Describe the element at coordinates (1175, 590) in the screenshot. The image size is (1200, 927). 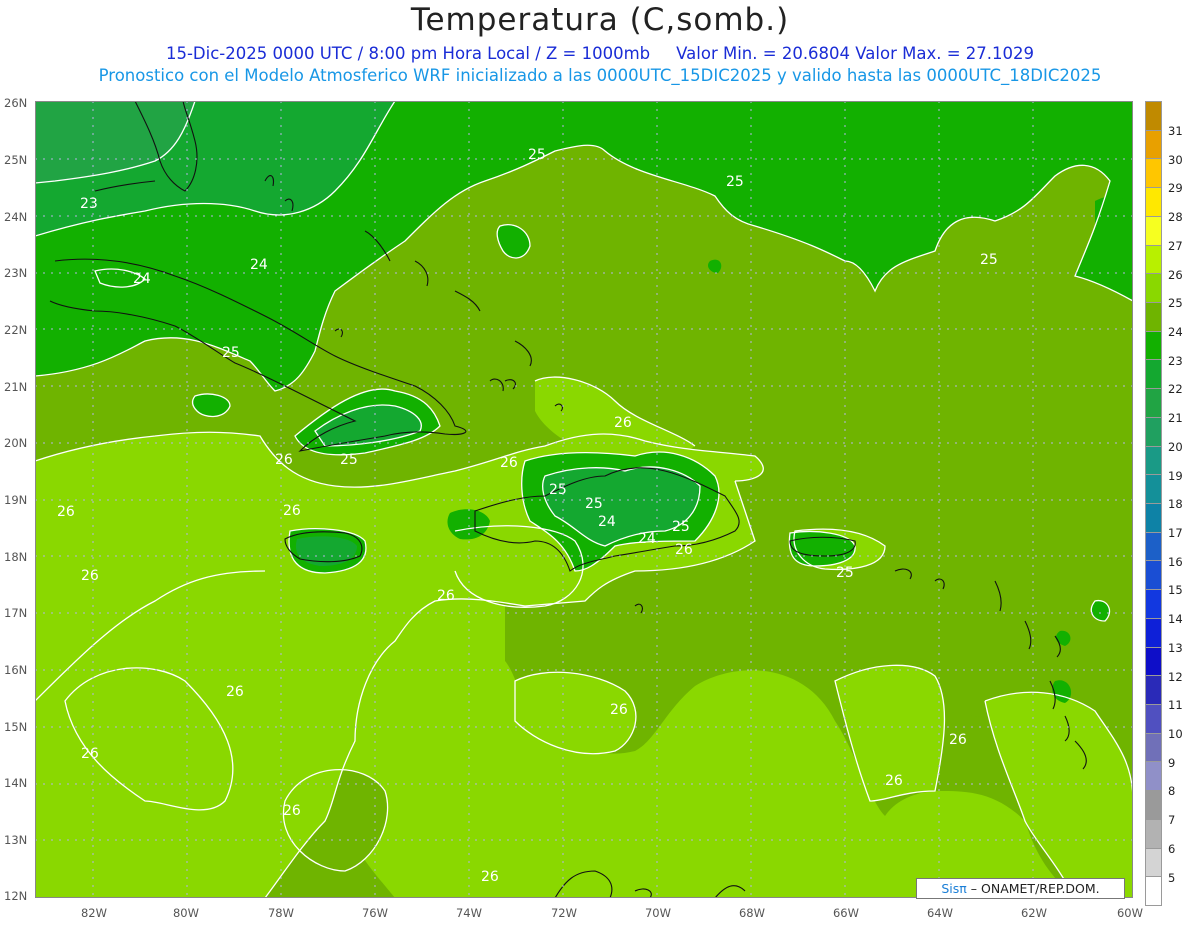
I see `colorbar-label: 15` at that location.